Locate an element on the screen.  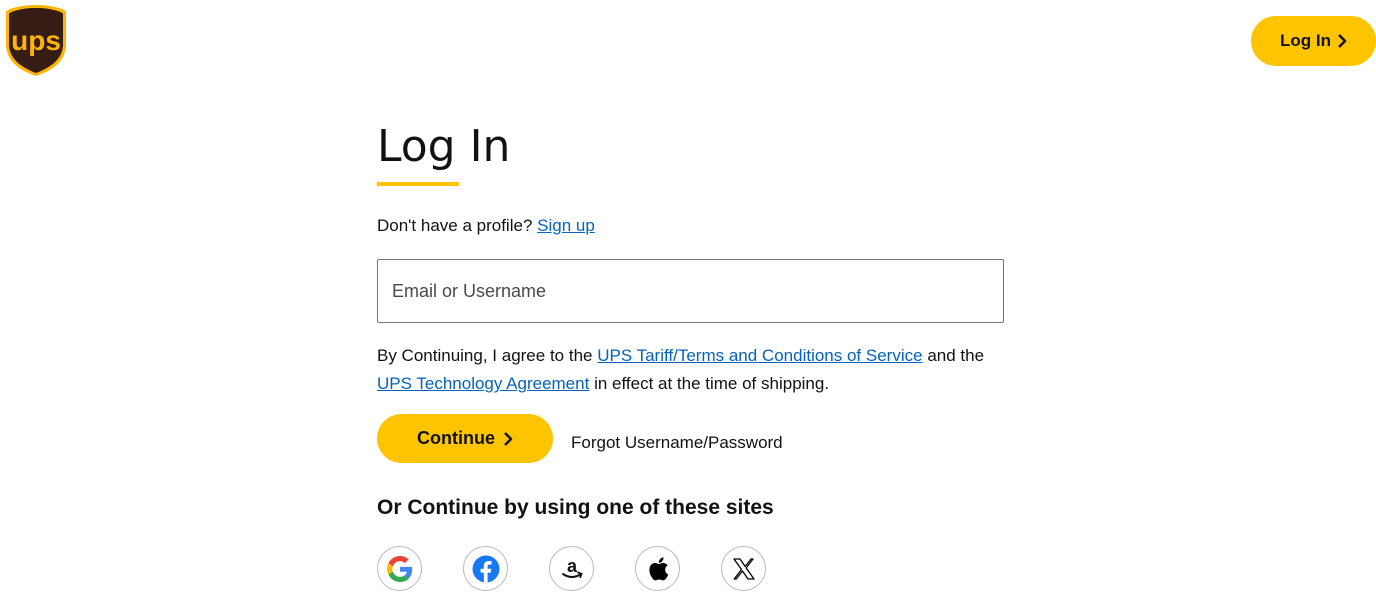
alt-login-heading: Or Continue by using one of these sites is located at coordinates (575, 507).